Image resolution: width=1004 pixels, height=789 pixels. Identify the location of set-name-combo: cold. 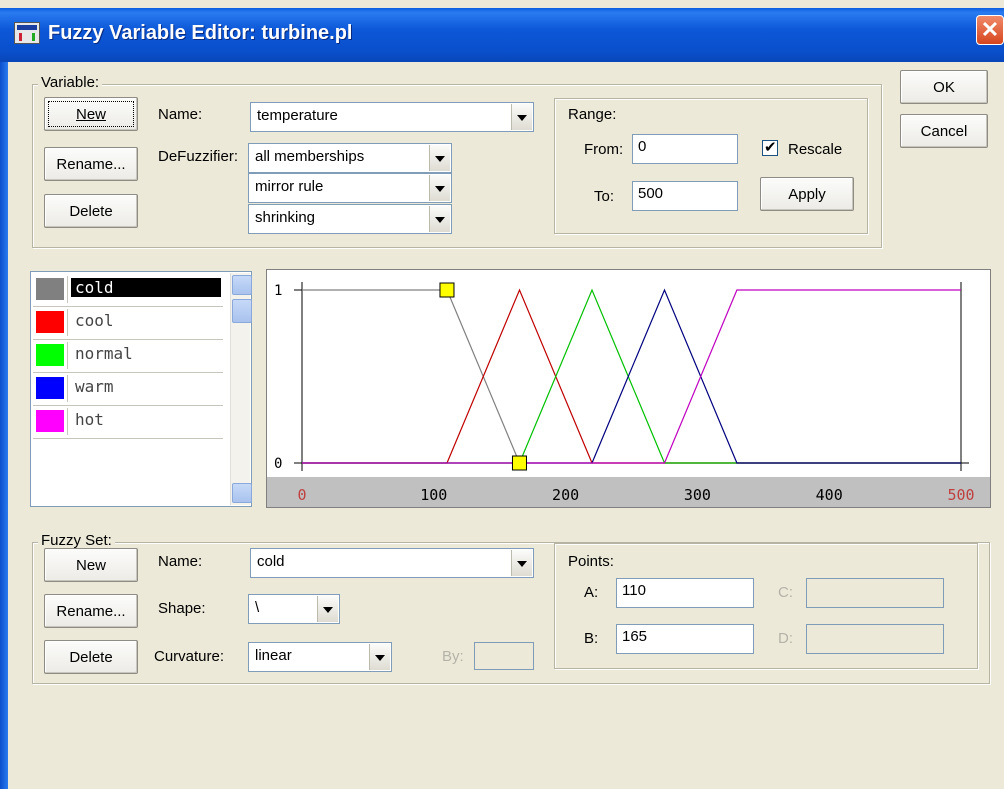
(392, 563).